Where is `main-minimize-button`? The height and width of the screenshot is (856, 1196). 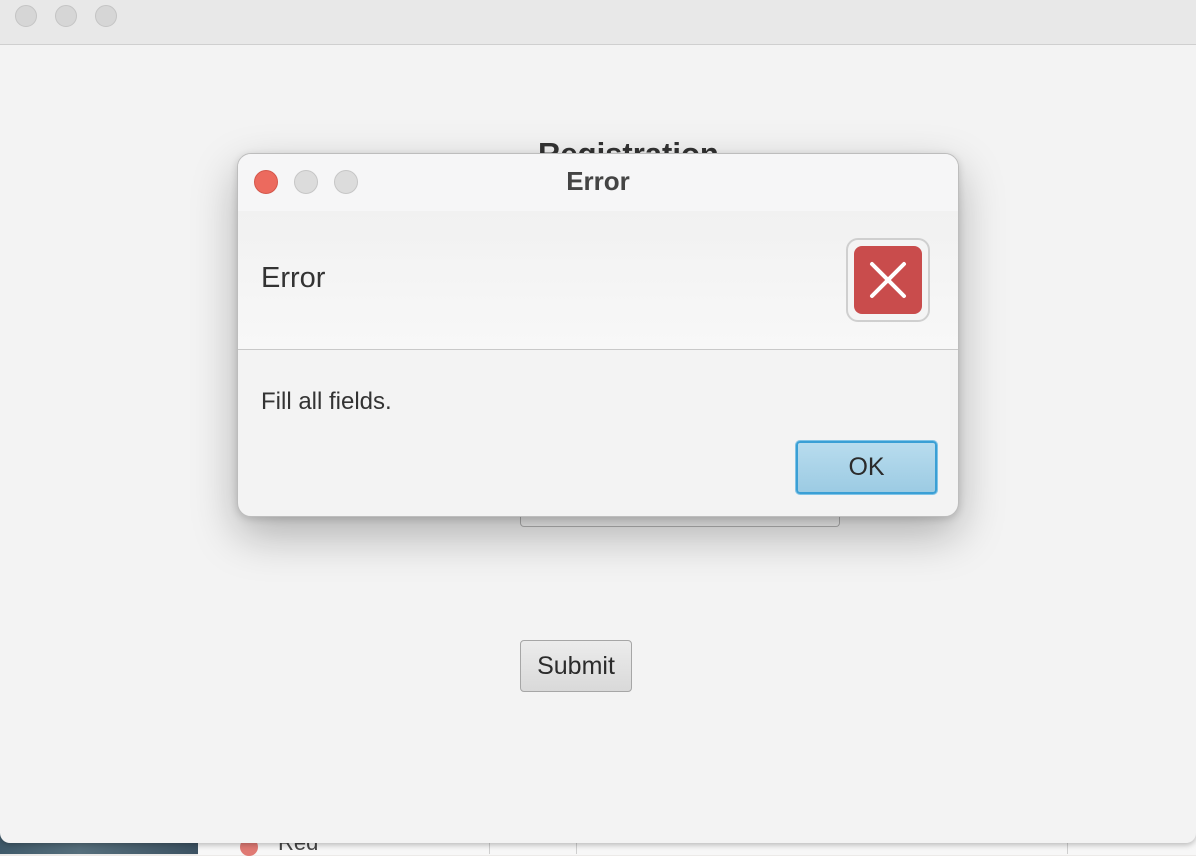 main-minimize-button is located at coordinates (66, 16).